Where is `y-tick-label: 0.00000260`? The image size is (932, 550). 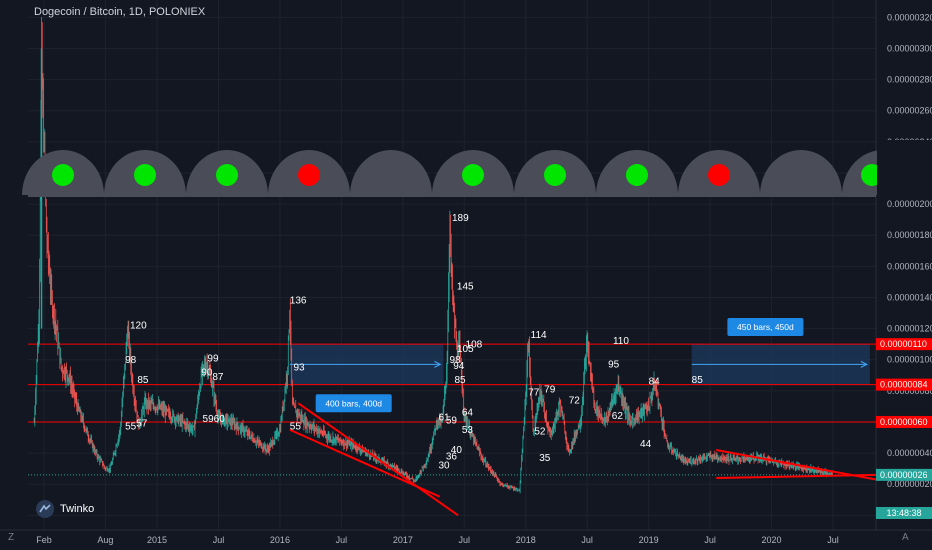
y-tick-label: 0.00000260 is located at coordinates (909, 111).